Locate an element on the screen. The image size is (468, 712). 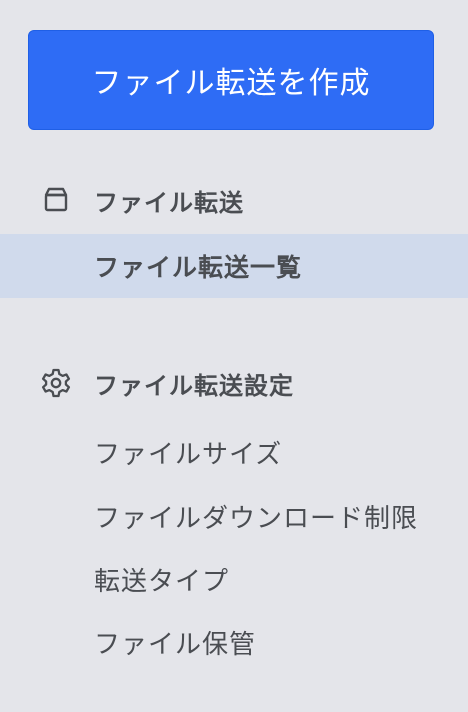
box-icon is located at coordinates (56, 200).